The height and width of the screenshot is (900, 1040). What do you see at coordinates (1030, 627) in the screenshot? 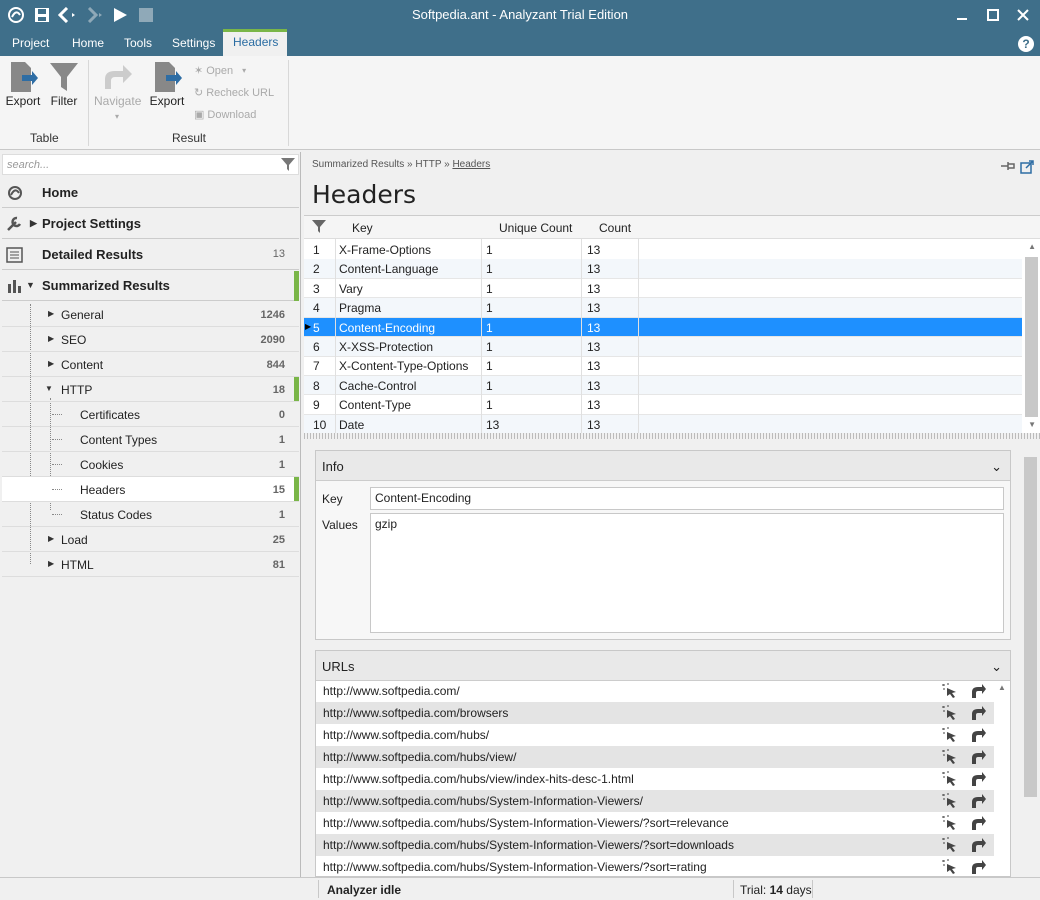
I see `scrollbar-thumb` at bounding box center [1030, 627].